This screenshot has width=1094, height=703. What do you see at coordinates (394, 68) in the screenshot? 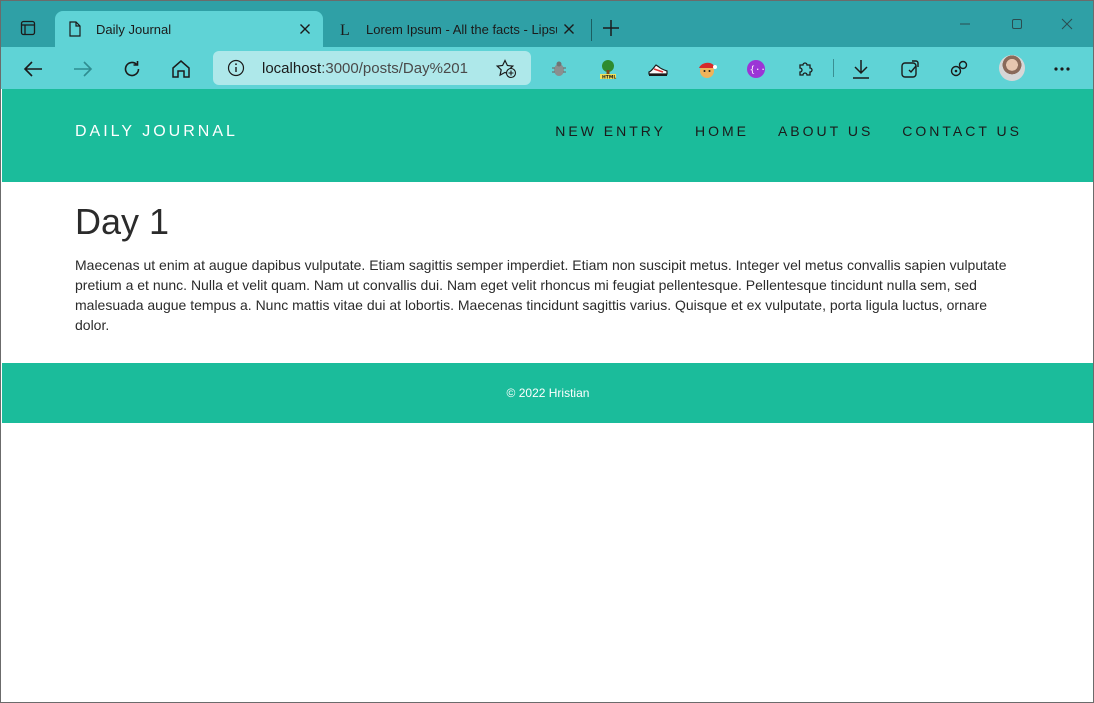
I see `url-path: :3000/posts/Day%201` at bounding box center [394, 68].